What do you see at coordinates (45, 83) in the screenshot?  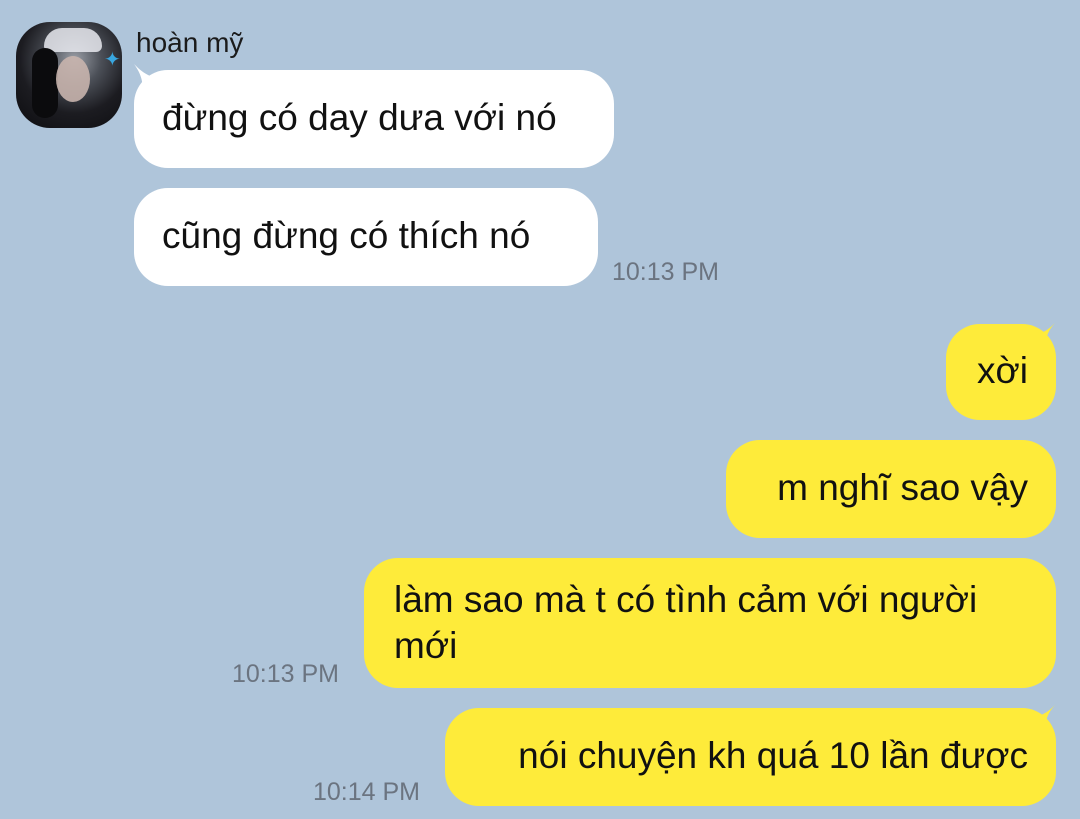 I see `avatar-hair` at bounding box center [45, 83].